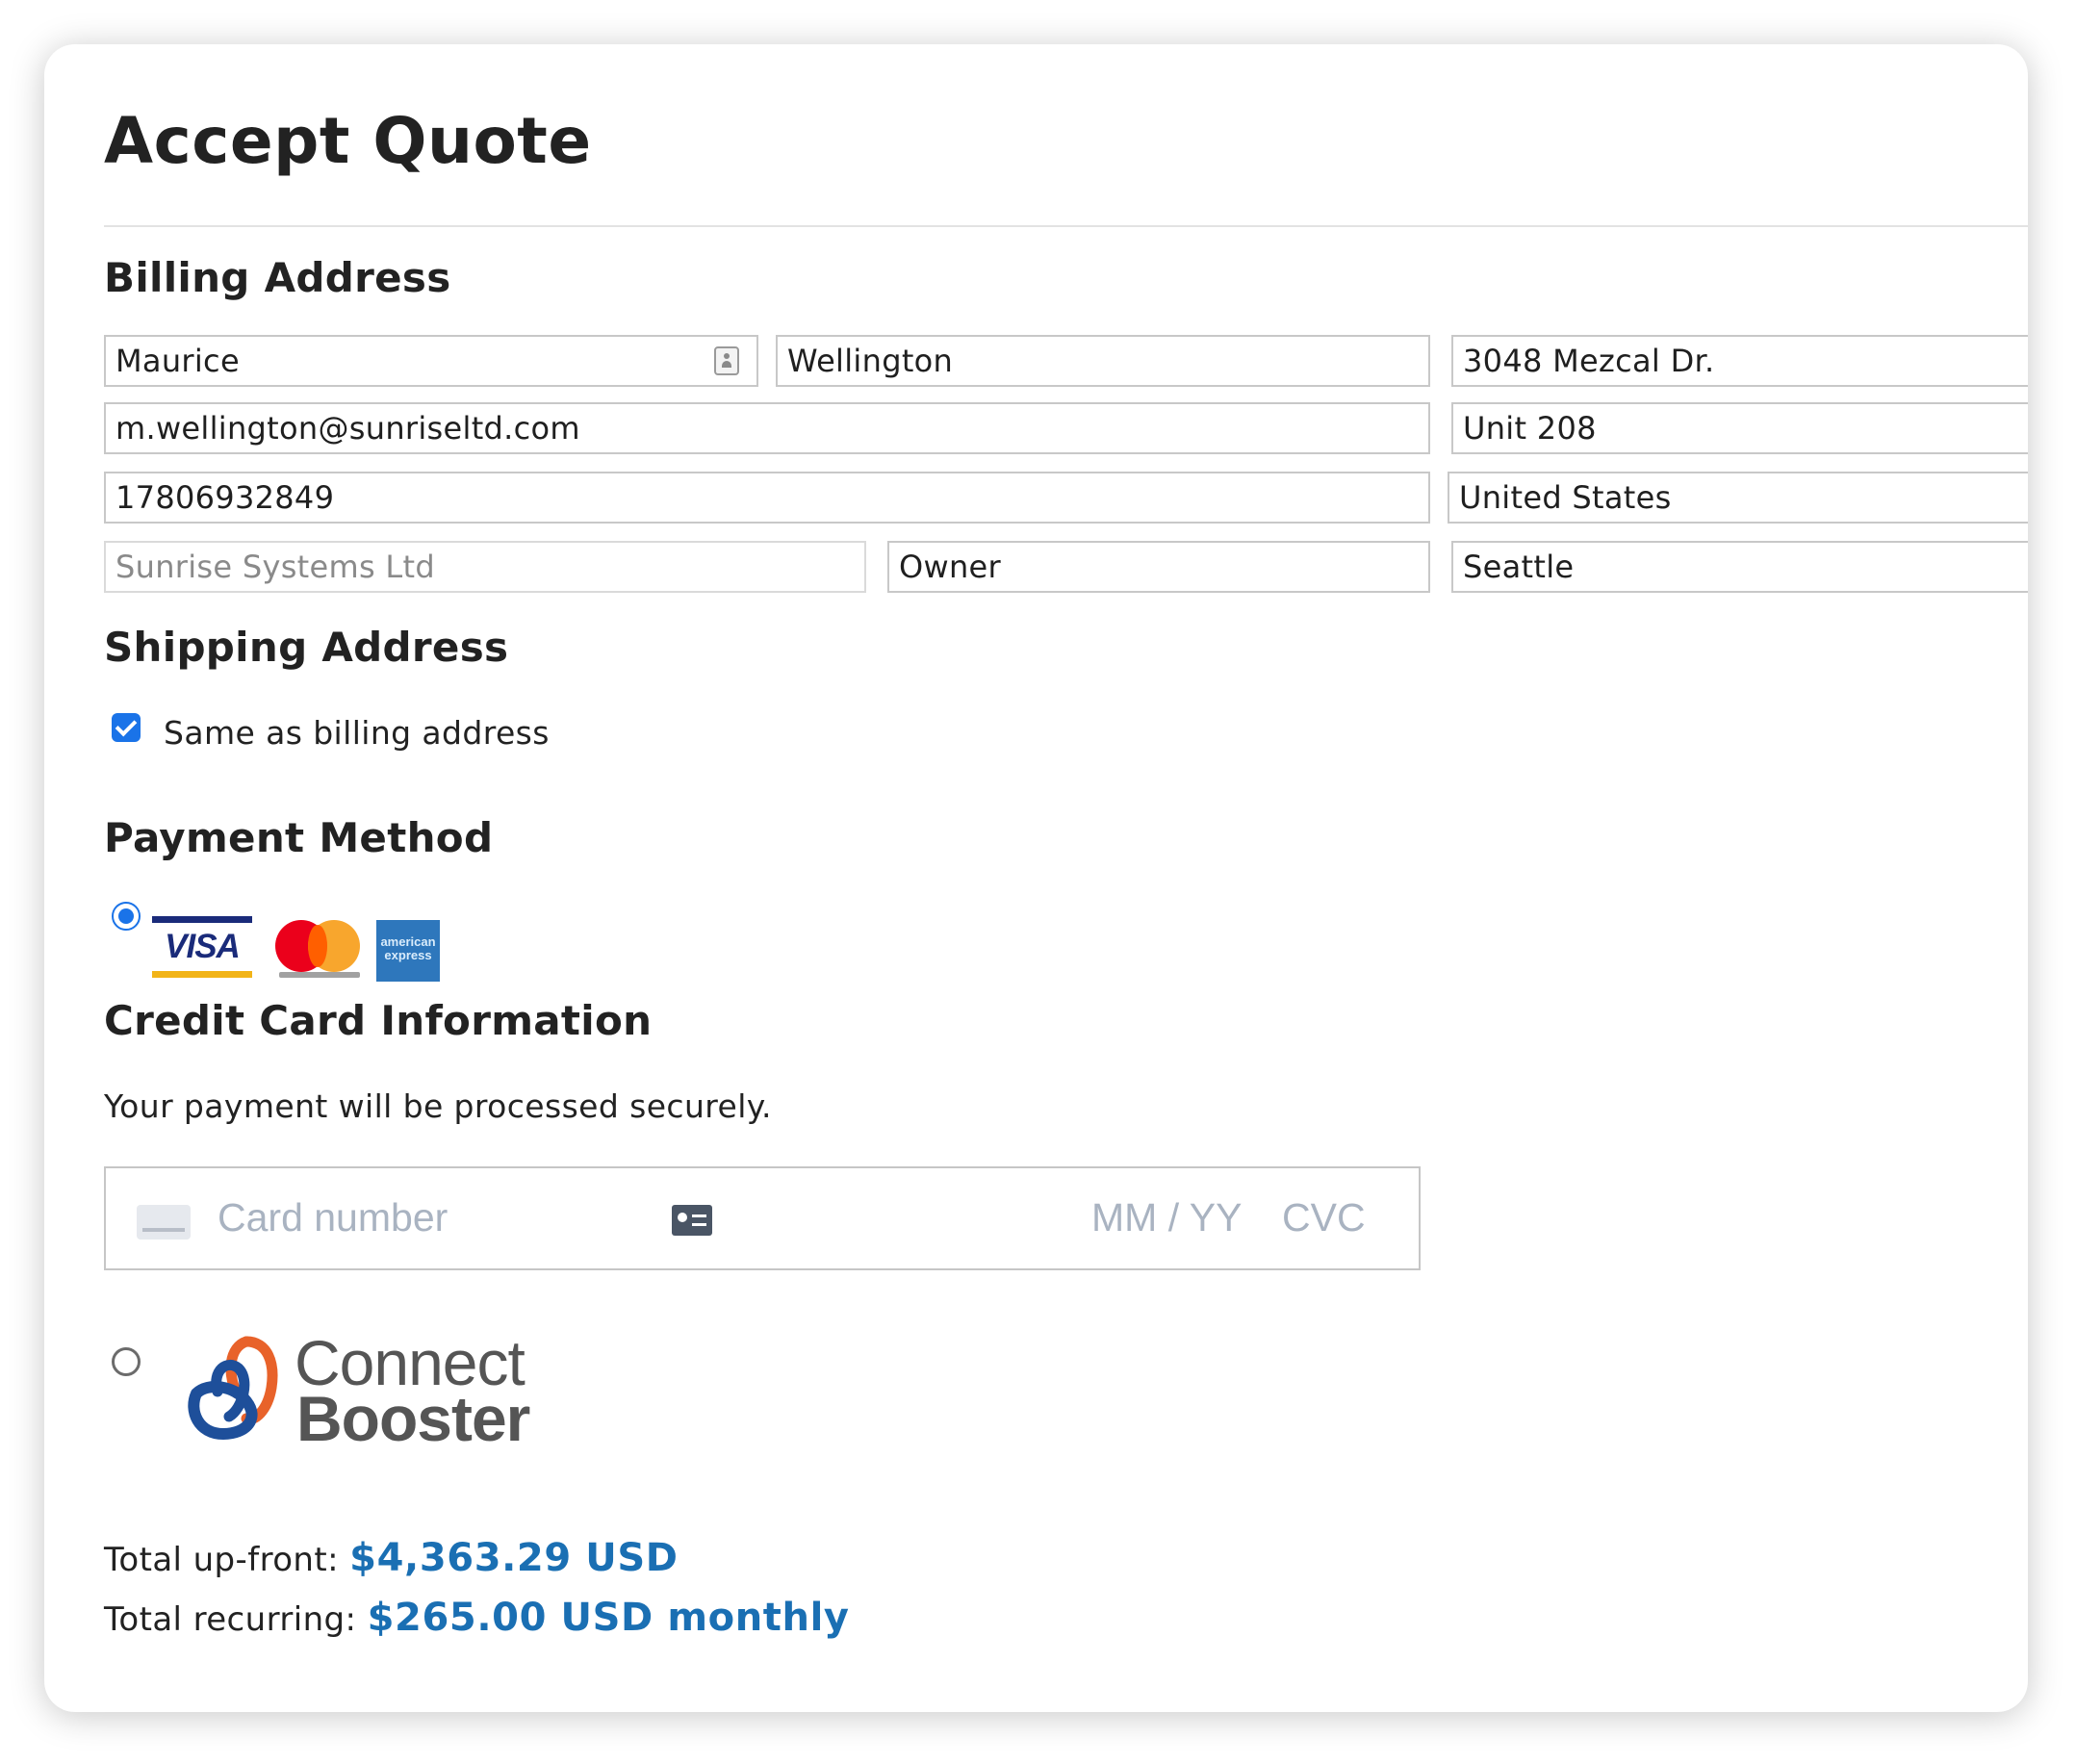 Image resolution: width=2076 pixels, height=1764 pixels. I want to click on total-upfront-line: Total up-front: $4,363.29 USD, so click(391, 1558).